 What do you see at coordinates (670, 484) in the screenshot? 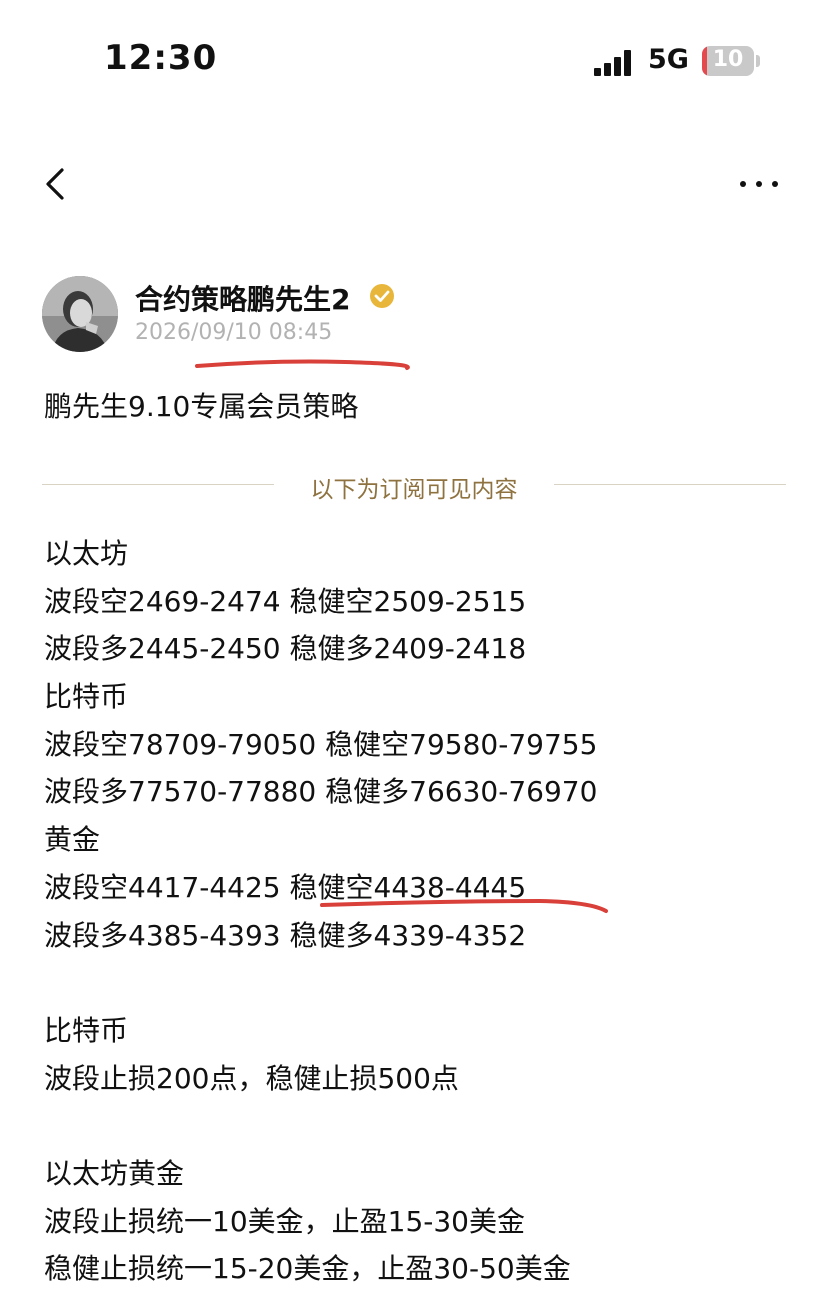
I see `divider-line-right` at bounding box center [670, 484].